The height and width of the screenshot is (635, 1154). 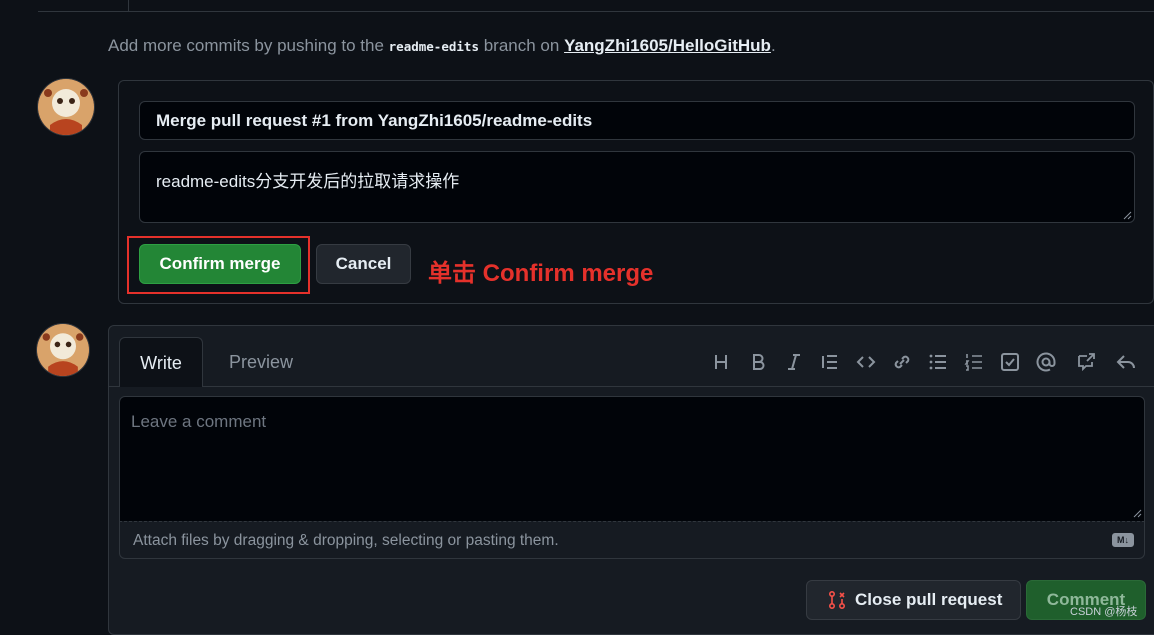 What do you see at coordinates (1046, 362) in the screenshot?
I see `mention-icon` at bounding box center [1046, 362].